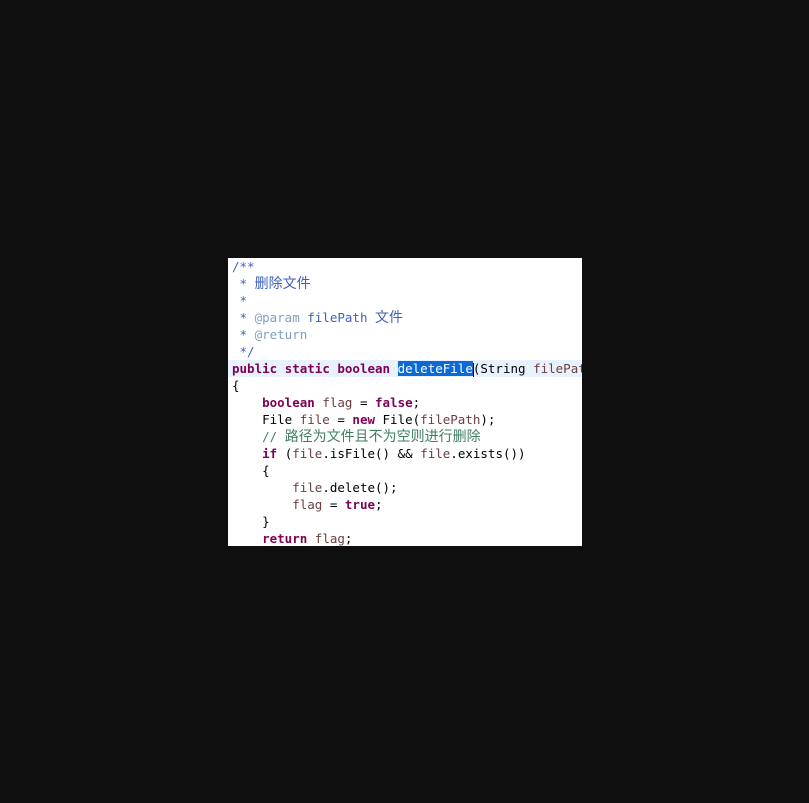 This screenshot has height=803, width=809. Describe the element at coordinates (405, 470) in the screenshot. I see `code-line-13: {` at that location.